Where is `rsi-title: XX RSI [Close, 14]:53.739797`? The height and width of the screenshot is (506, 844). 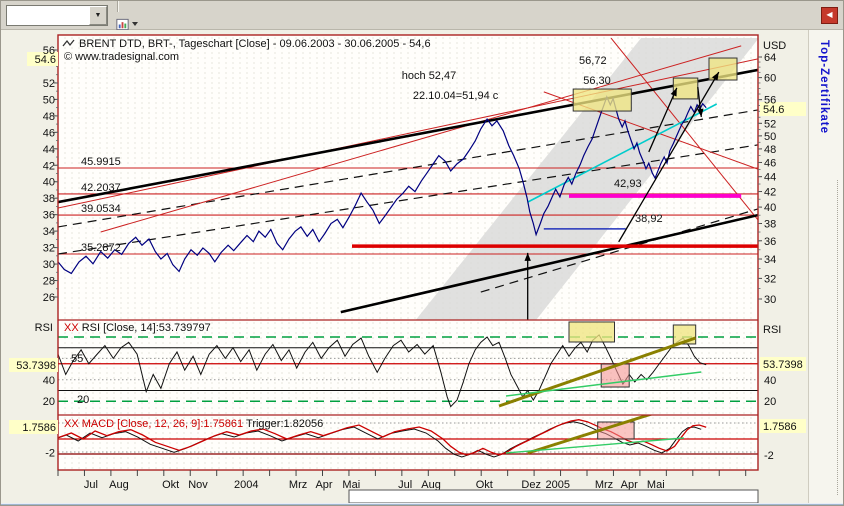 rsi-title: XX RSI [Close, 14]:53.739797 is located at coordinates (137, 328).